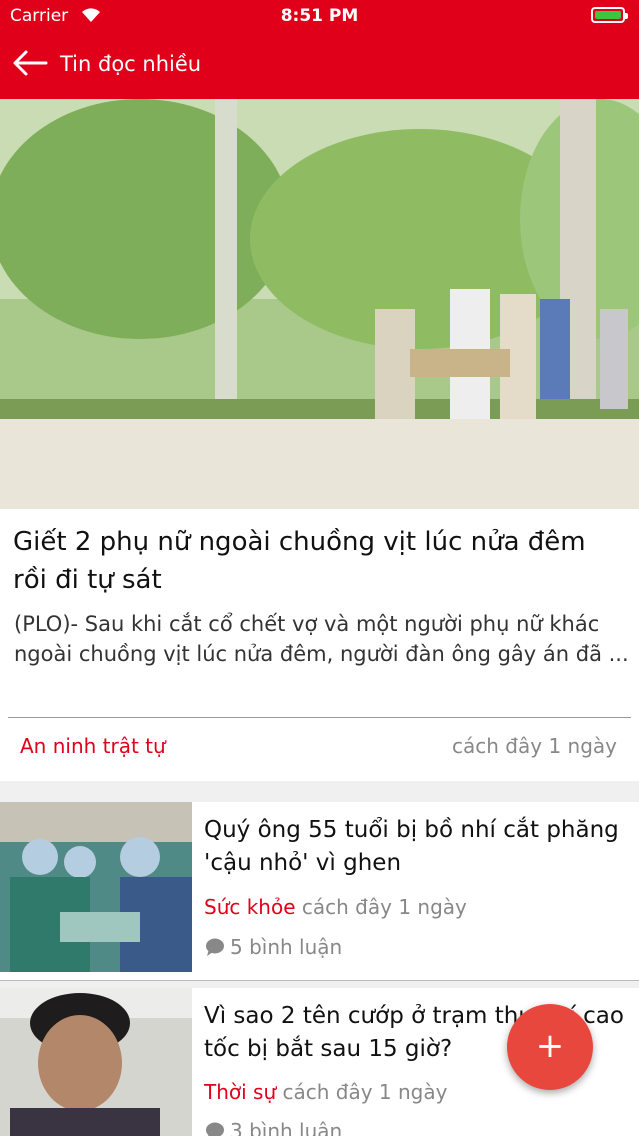  What do you see at coordinates (250, 907) in the screenshot?
I see `article-category: Sức khỏe` at bounding box center [250, 907].